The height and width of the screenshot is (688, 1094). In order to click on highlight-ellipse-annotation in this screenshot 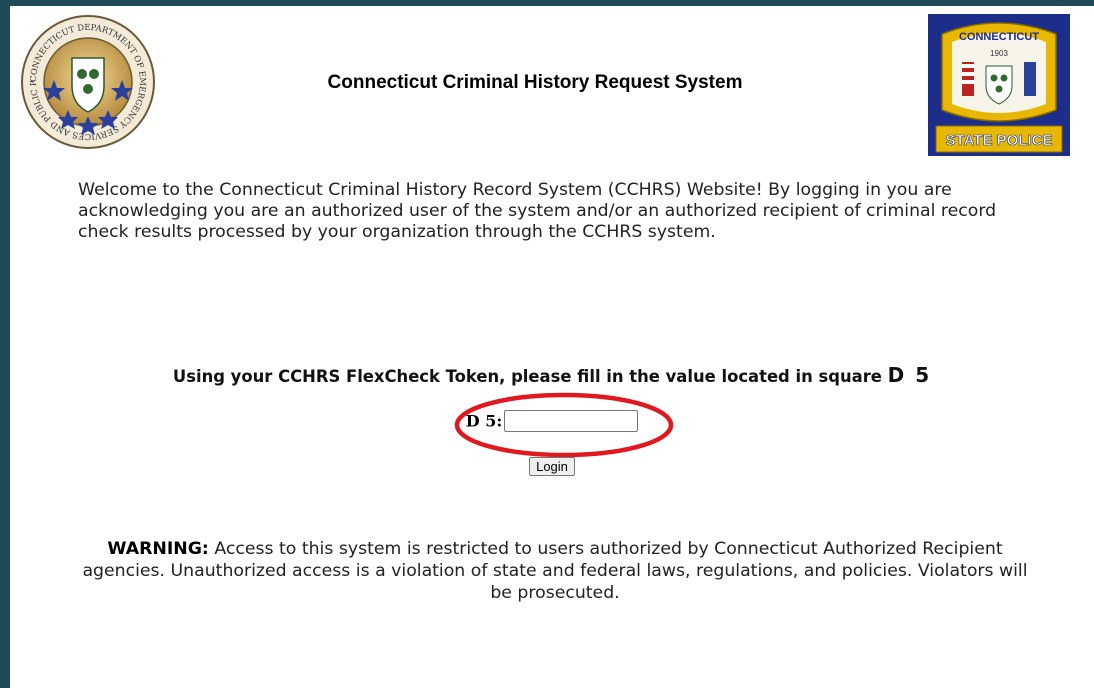, I will do `click(564, 425)`.